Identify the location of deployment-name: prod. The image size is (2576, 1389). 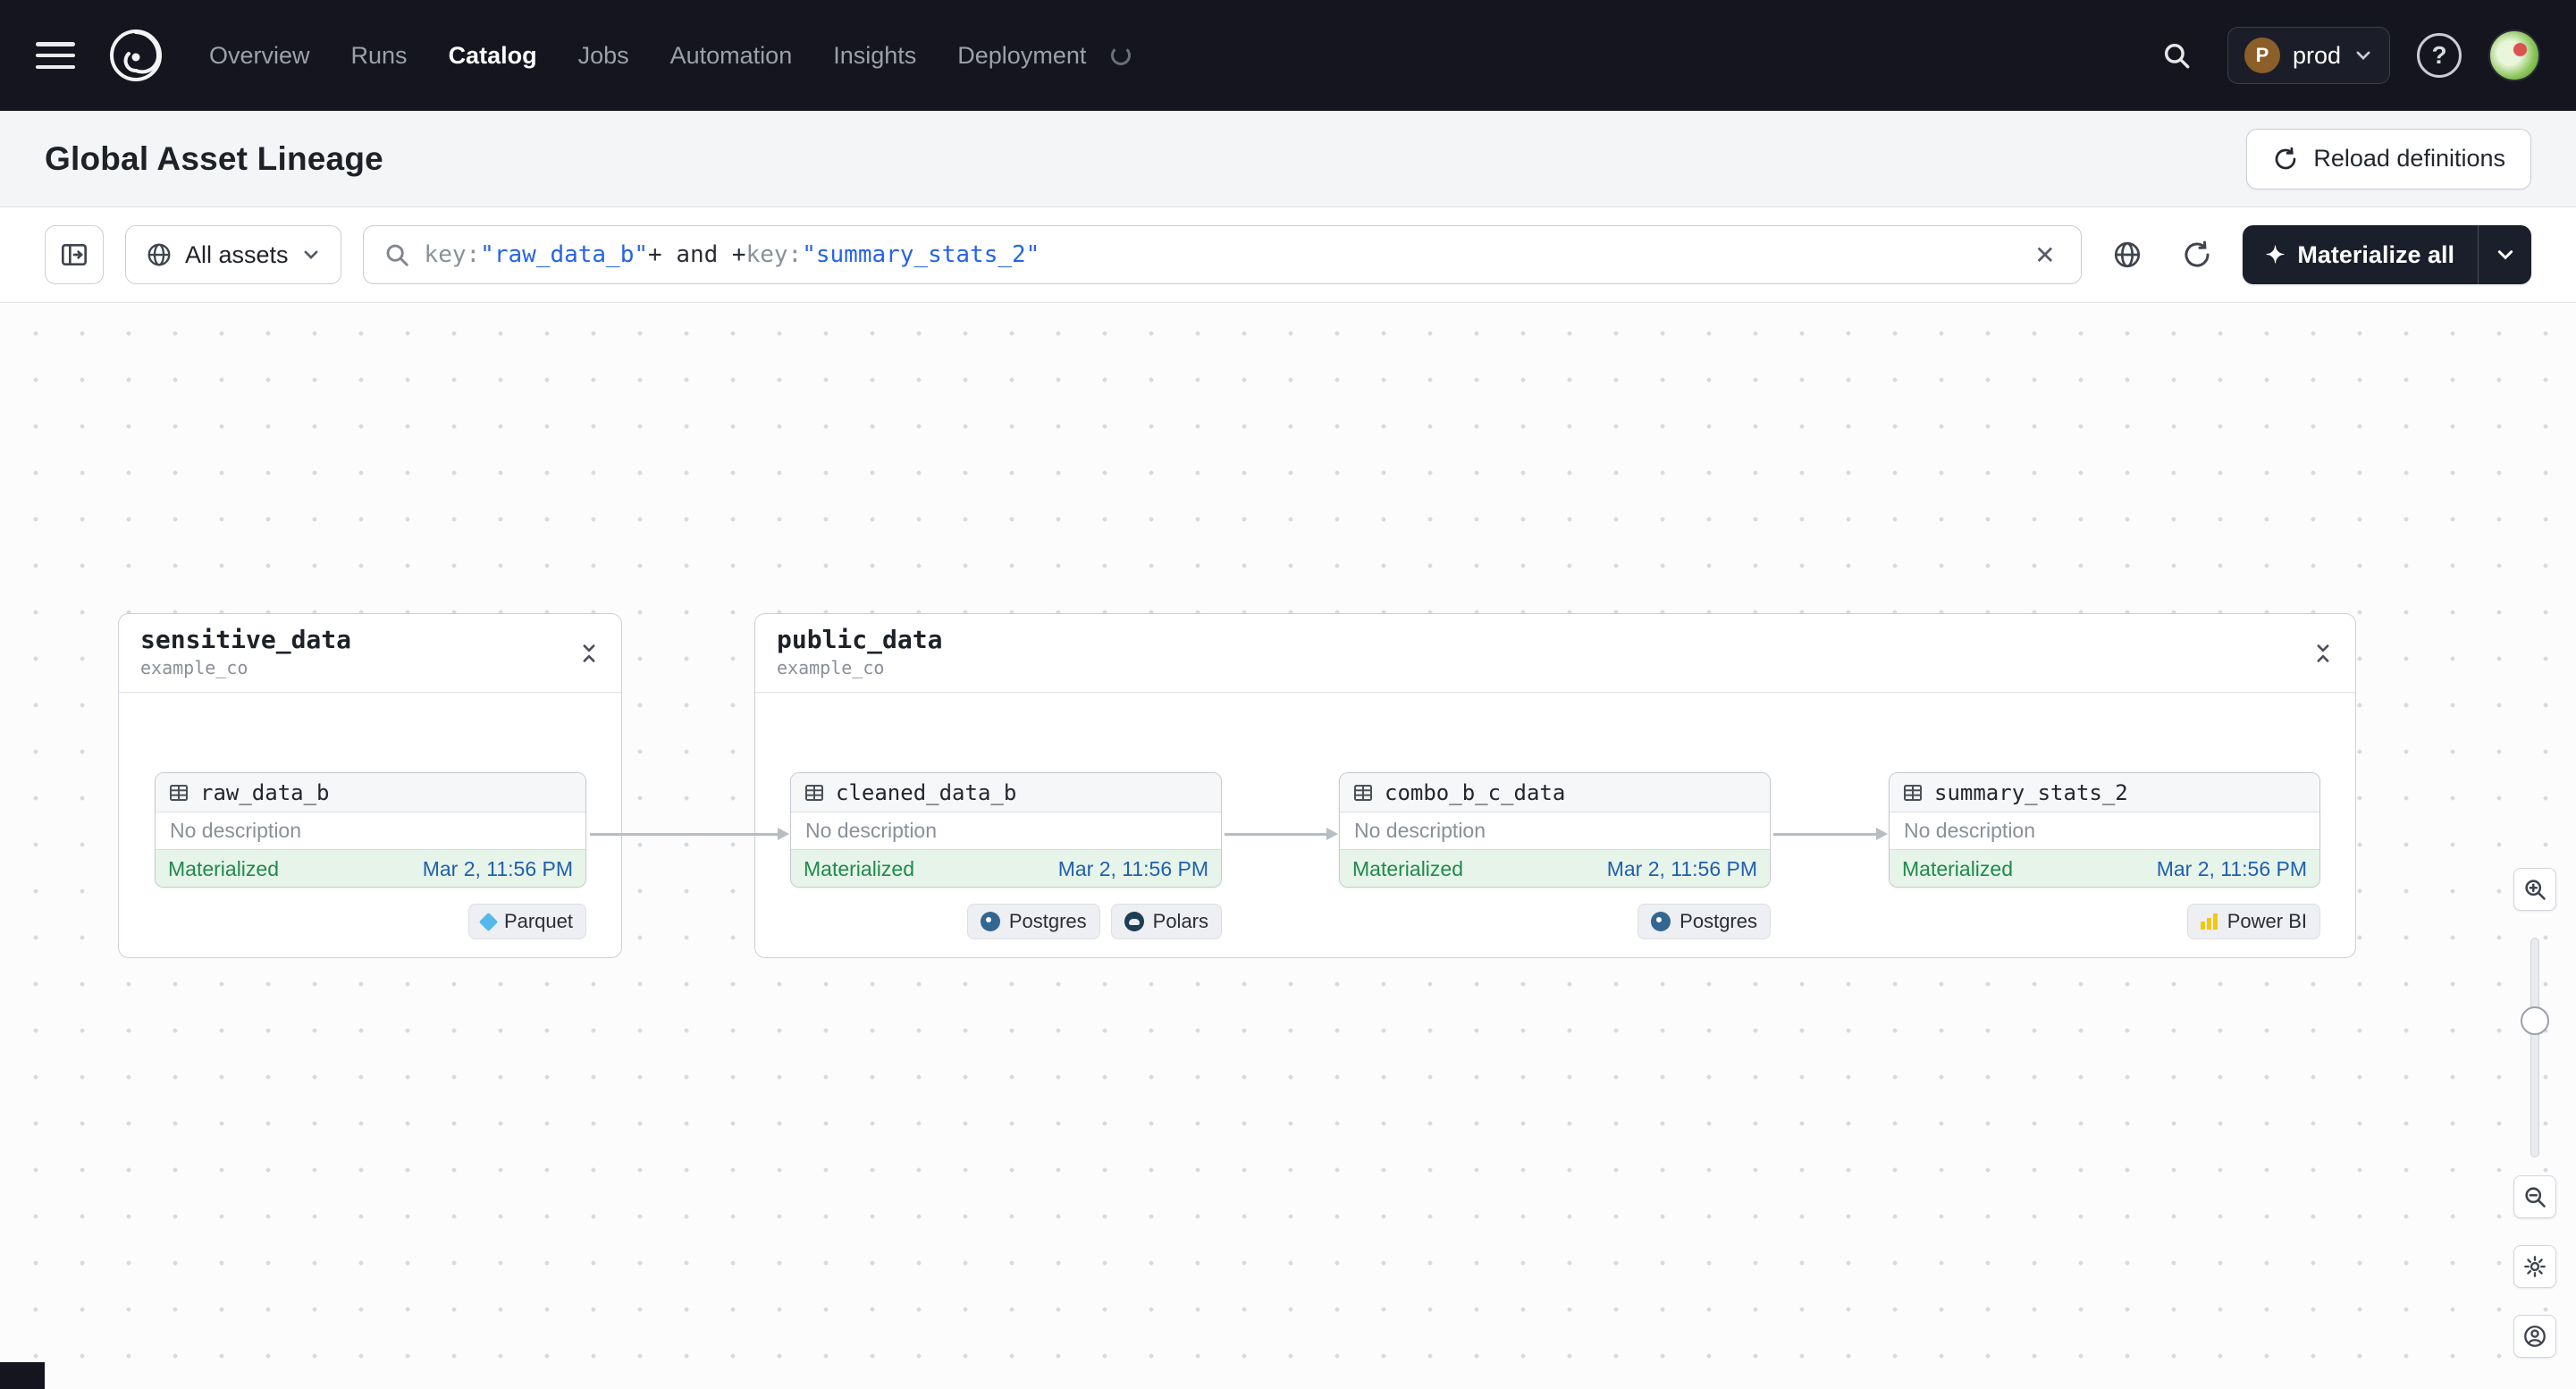
(2317, 55).